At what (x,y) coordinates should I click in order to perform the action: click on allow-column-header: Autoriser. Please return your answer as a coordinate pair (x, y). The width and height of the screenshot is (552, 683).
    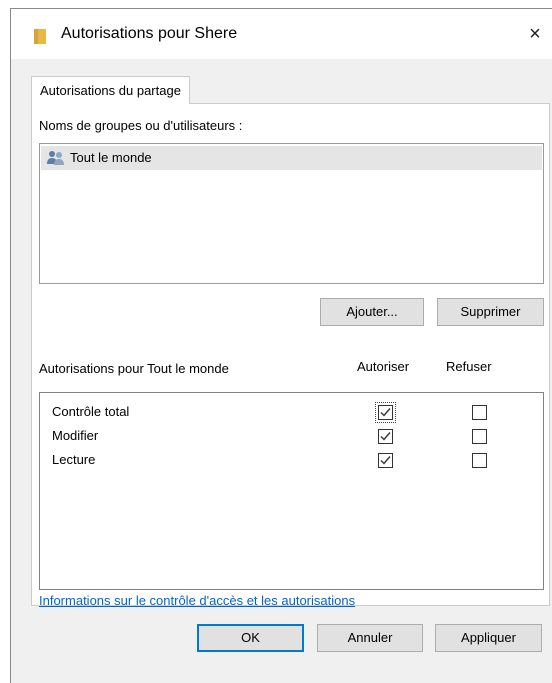
    Looking at the image, I should click on (383, 366).